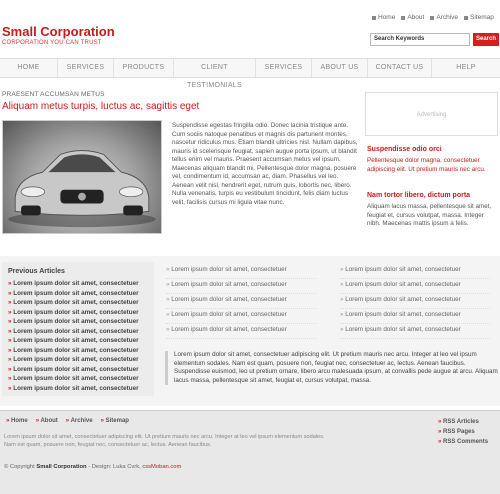 The width and height of the screenshot is (500, 494). I want to click on footer-links: Home About Archive Sitemap, so click(67, 421).